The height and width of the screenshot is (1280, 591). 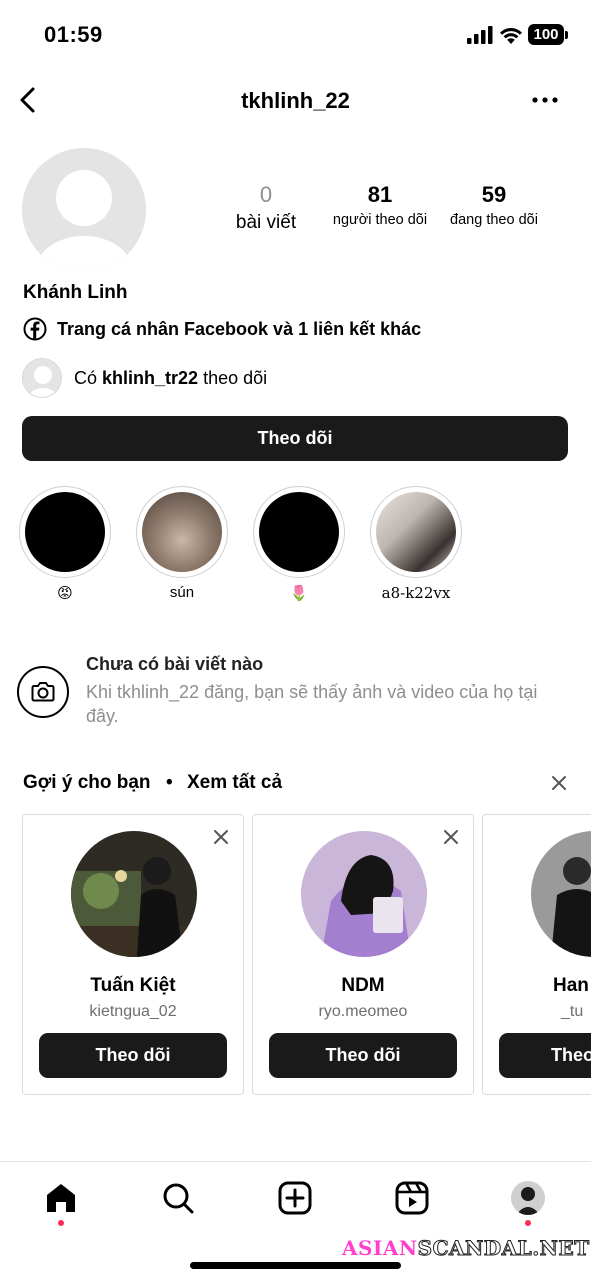 I want to click on home-indicator, so click(x=295, y=1265).